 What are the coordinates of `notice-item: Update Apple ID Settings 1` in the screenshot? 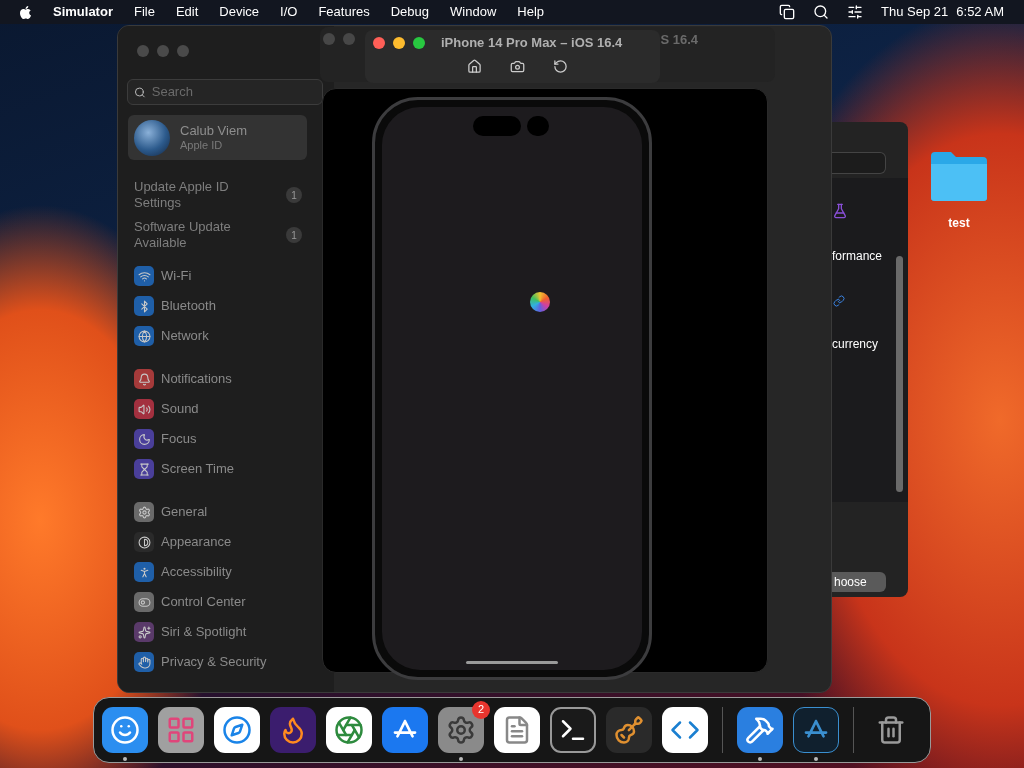 It's located at (218, 195).